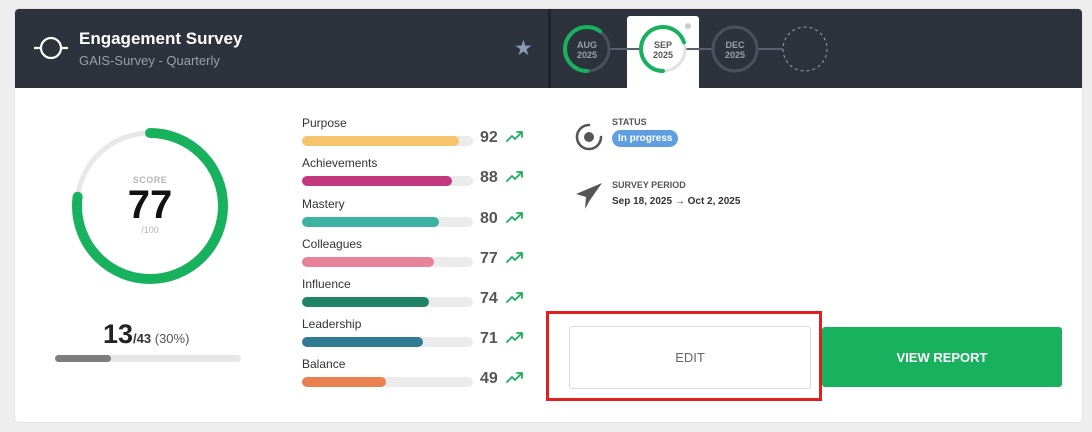 The height and width of the screenshot is (432, 1092). What do you see at coordinates (51, 48) in the screenshot?
I see `survey-target-icon` at bounding box center [51, 48].